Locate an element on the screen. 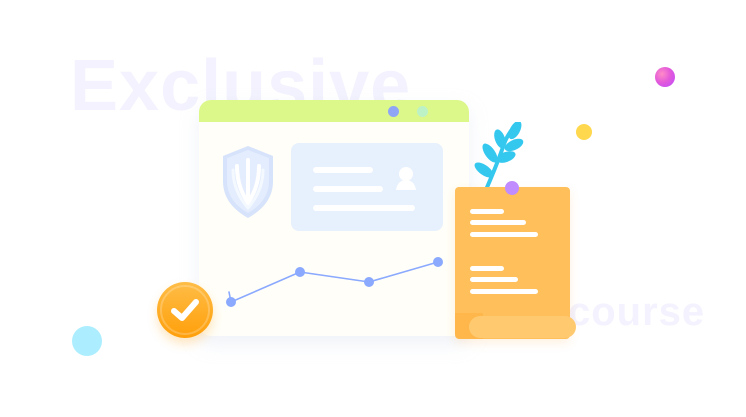 The height and width of the screenshot is (417, 746). chart-series-line is located at coordinates (333, 282).